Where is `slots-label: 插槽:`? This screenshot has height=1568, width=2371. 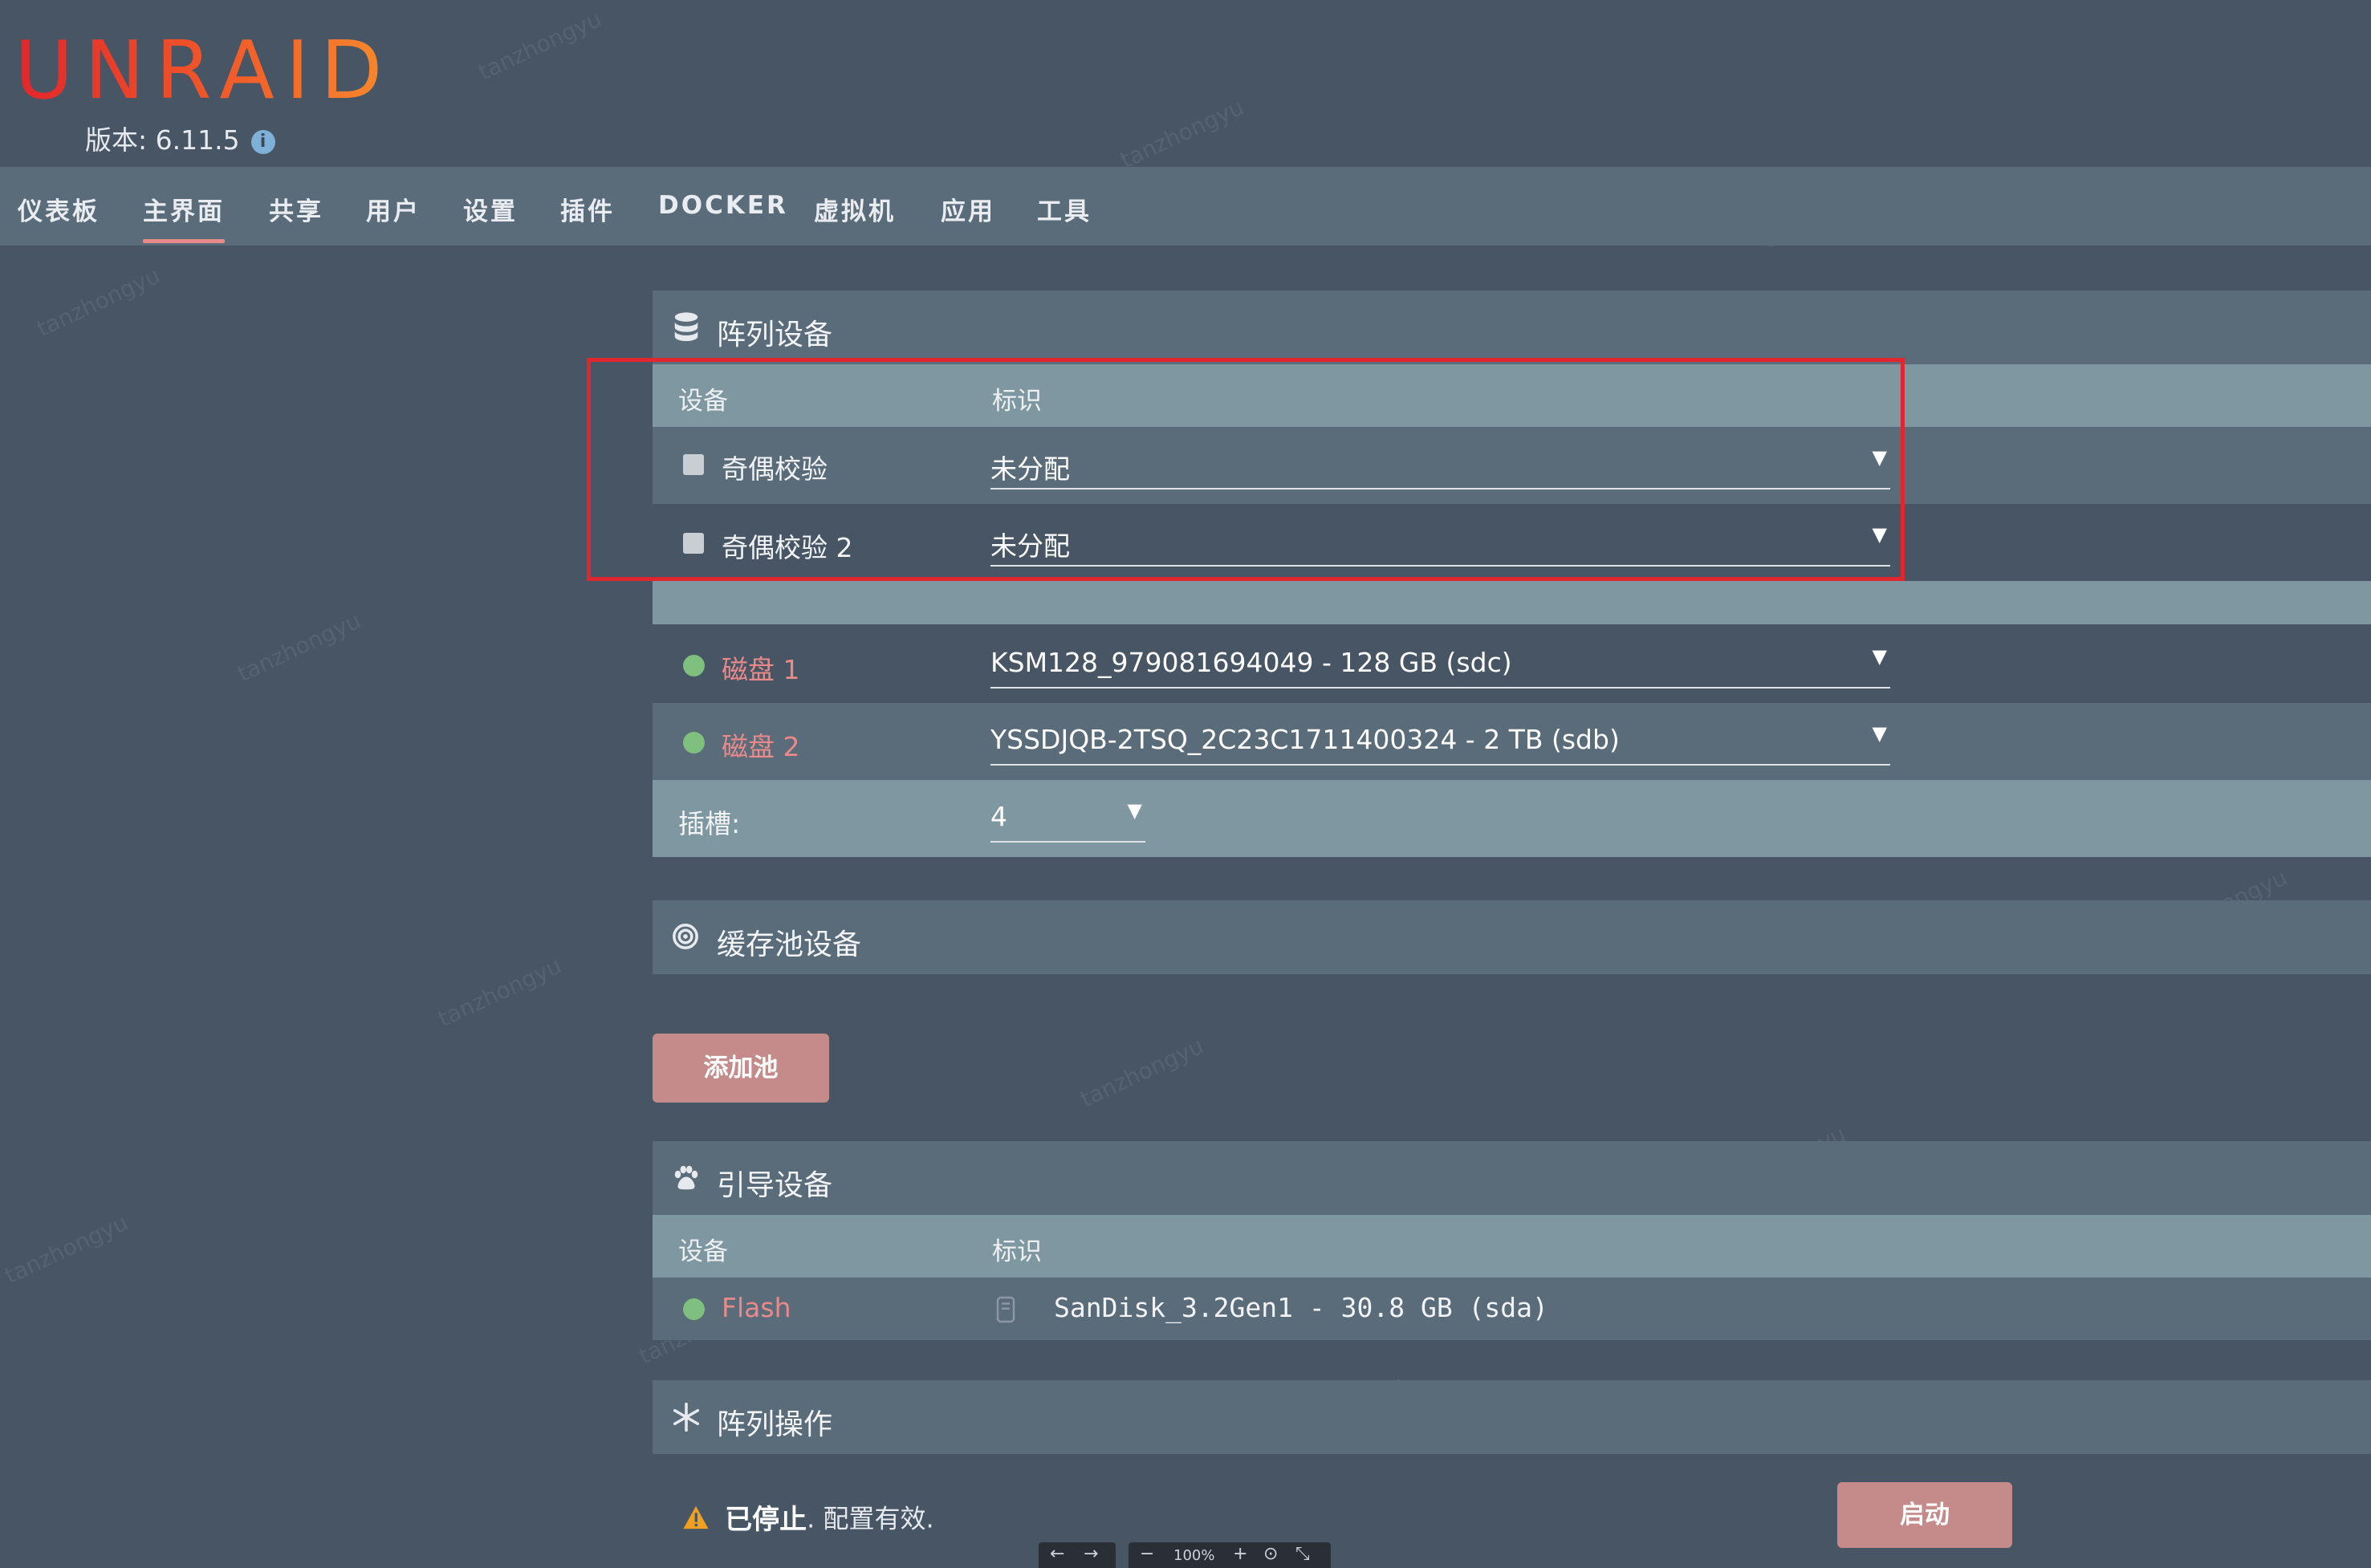 slots-label: 插槽: is located at coordinates (709, 823).